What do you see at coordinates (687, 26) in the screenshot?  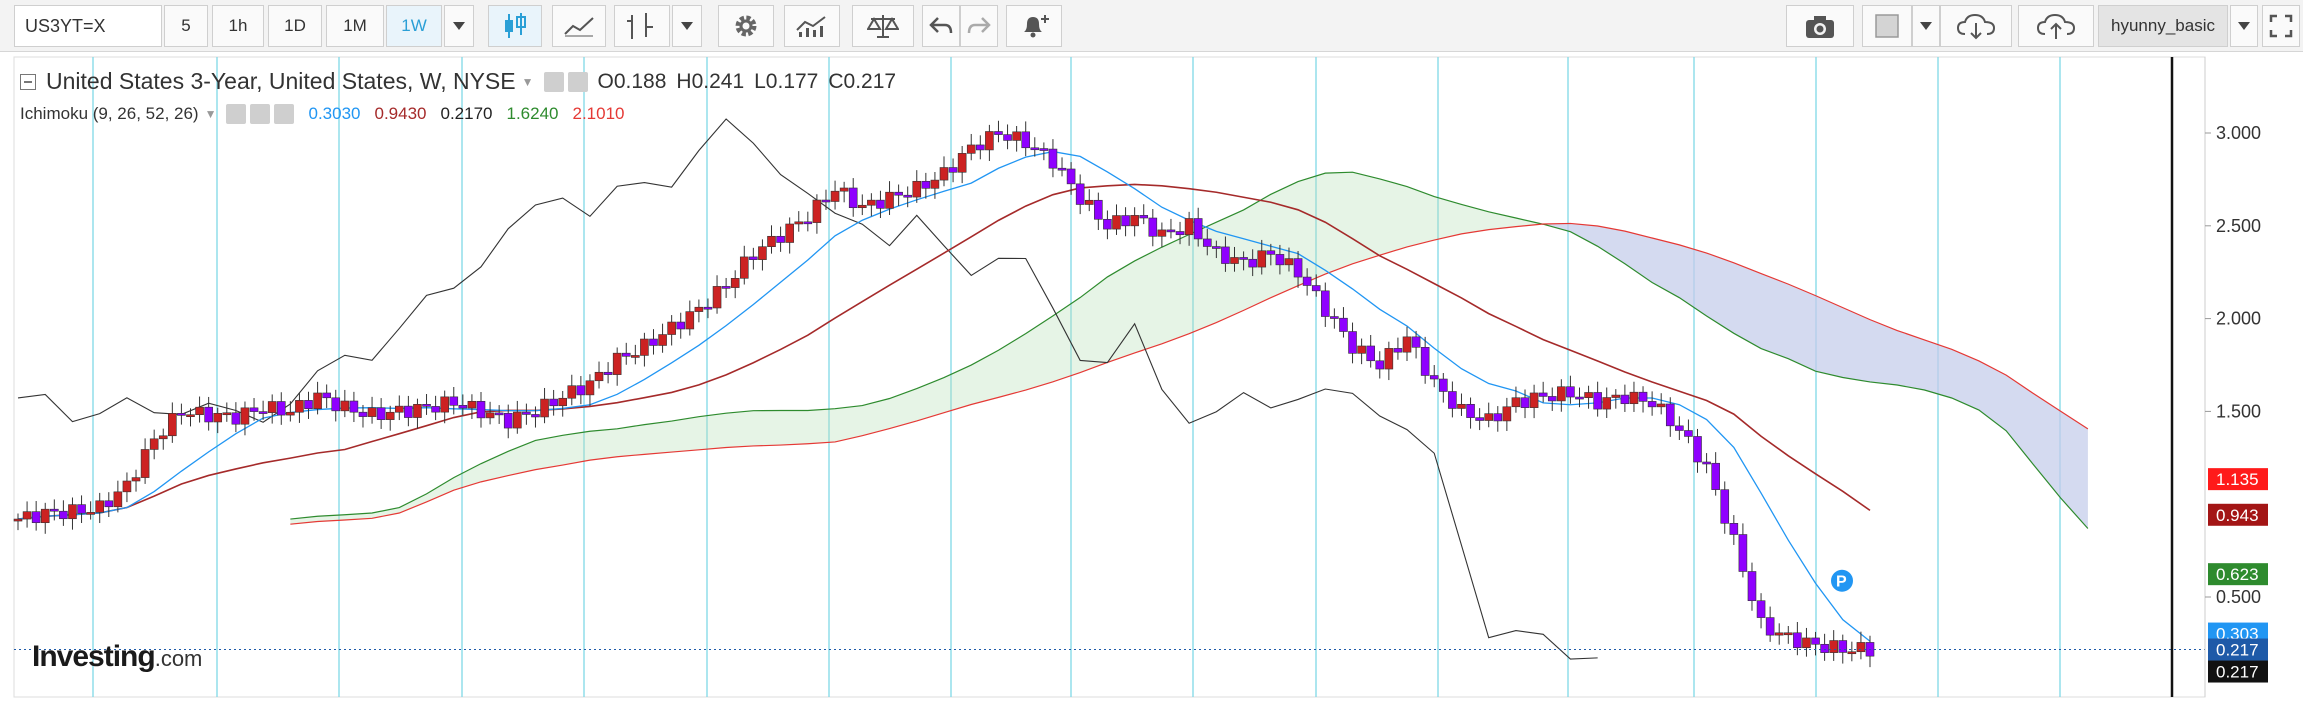 I see `drawing-tools-dropdown-button` at bounding box center [687, 26].